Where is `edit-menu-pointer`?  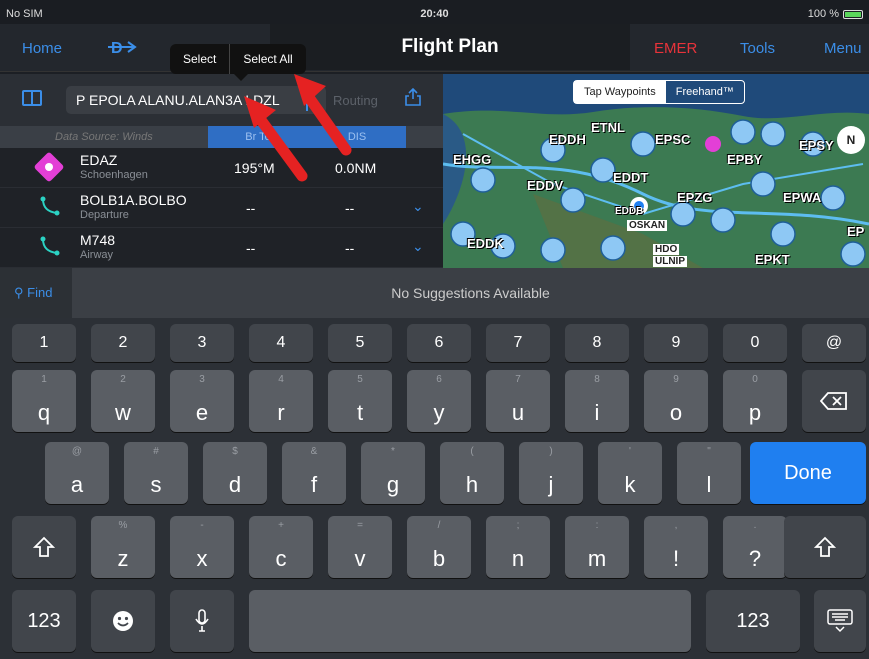
edit-menu-pointer is located at coordinates (241, 77).